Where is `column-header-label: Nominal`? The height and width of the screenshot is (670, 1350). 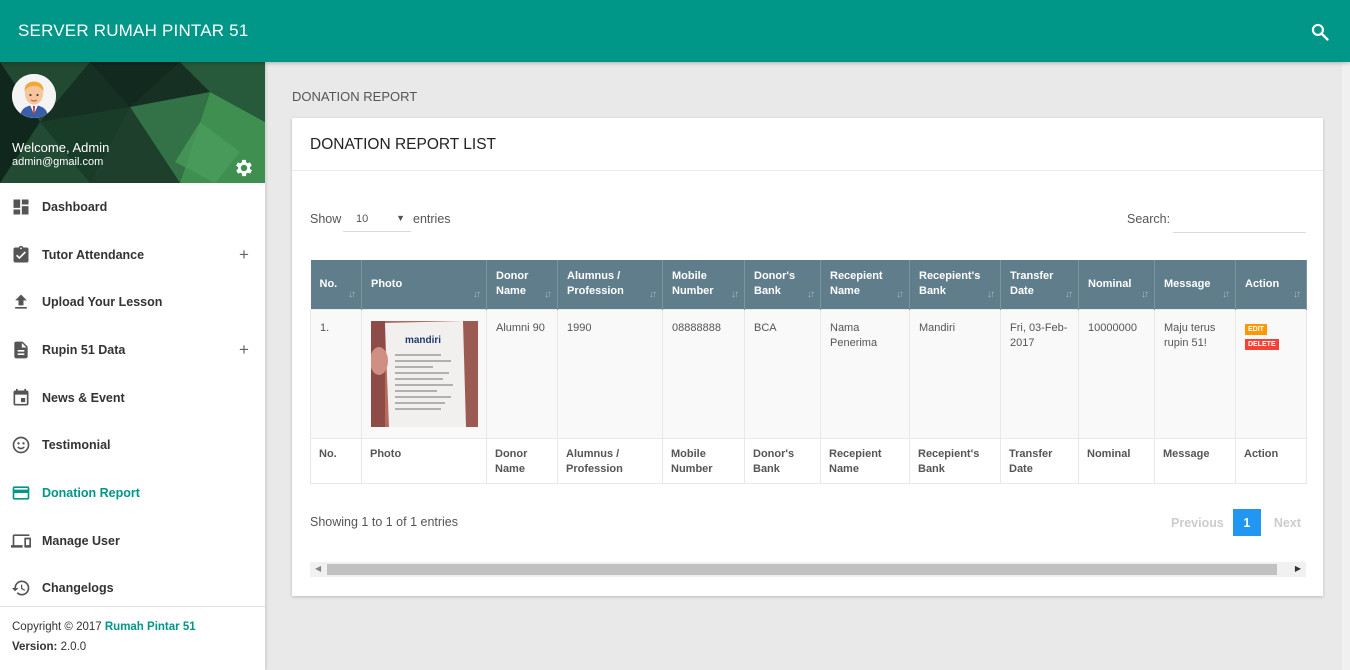
column-header-label: Nominal is located at coordinates (1110, 283).